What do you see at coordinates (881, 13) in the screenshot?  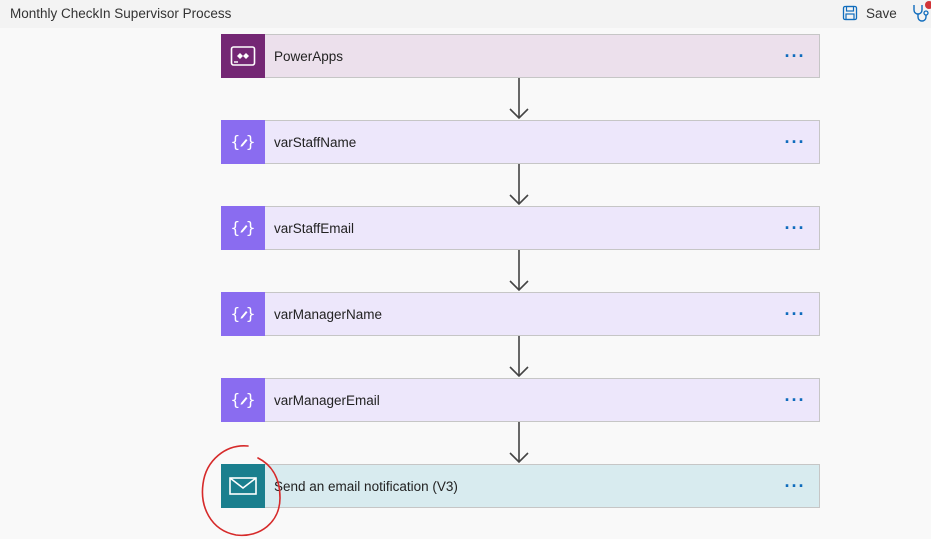 I see `save-label: Save` at bounding box center [881, 13].